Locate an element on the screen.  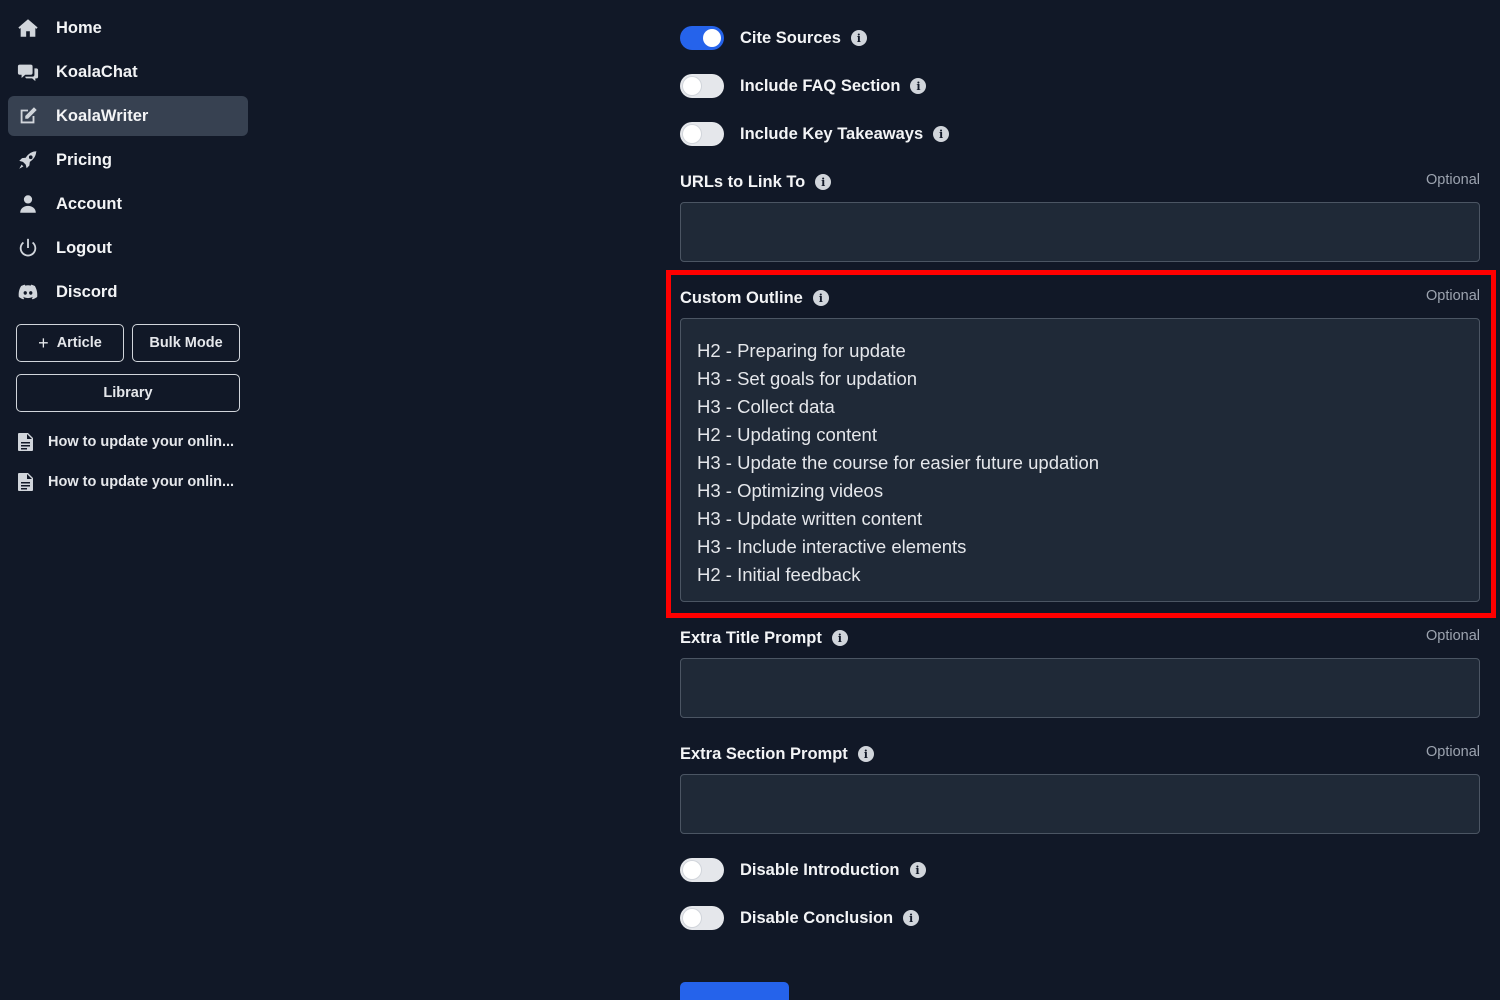
user-icon is located at coordinates (28, 204).